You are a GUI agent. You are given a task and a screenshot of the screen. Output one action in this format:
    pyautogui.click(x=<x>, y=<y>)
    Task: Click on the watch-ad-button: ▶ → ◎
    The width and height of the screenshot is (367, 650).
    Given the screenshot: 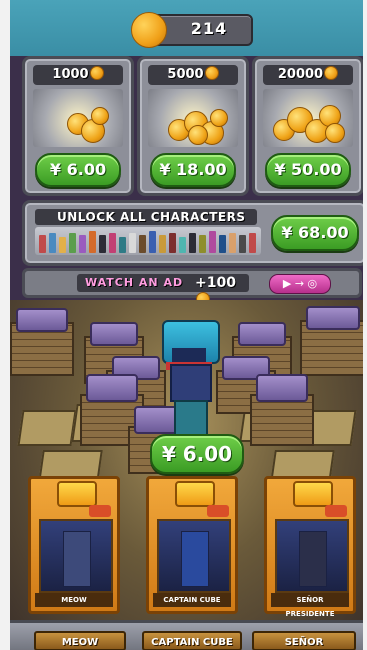 What is the action you would take?
    pyautogui.click(x=300, y=284)
    